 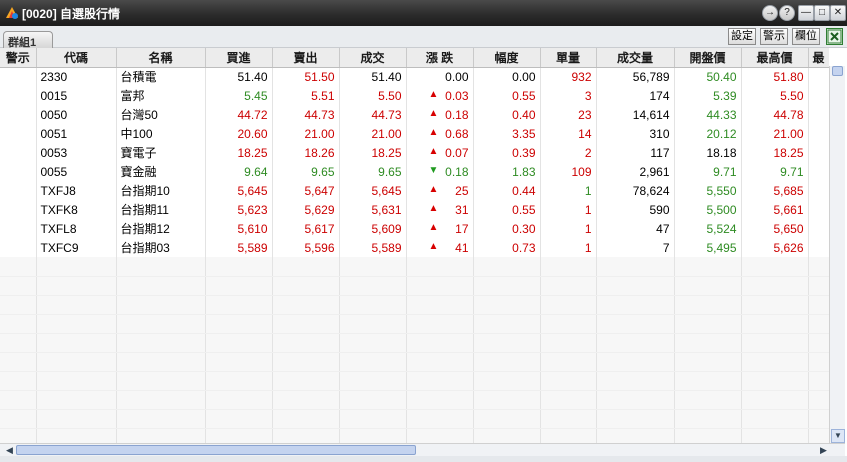 I want to click on settings-button: 設定, so click(x=742, y=36).